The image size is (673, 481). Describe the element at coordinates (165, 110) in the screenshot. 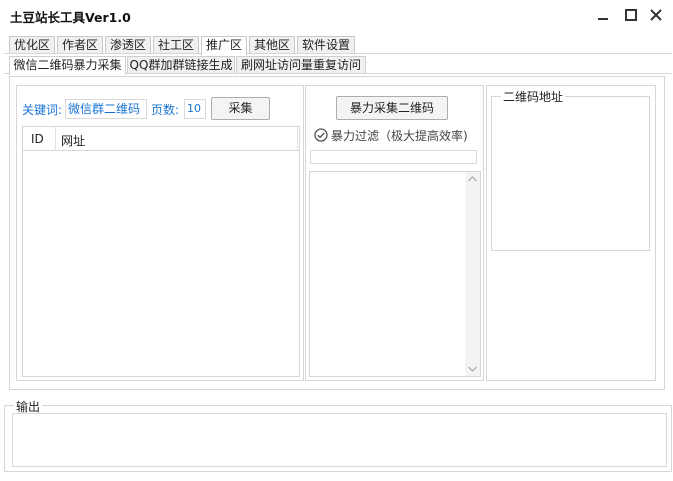

I see `pages-label: 页数:` at that location.